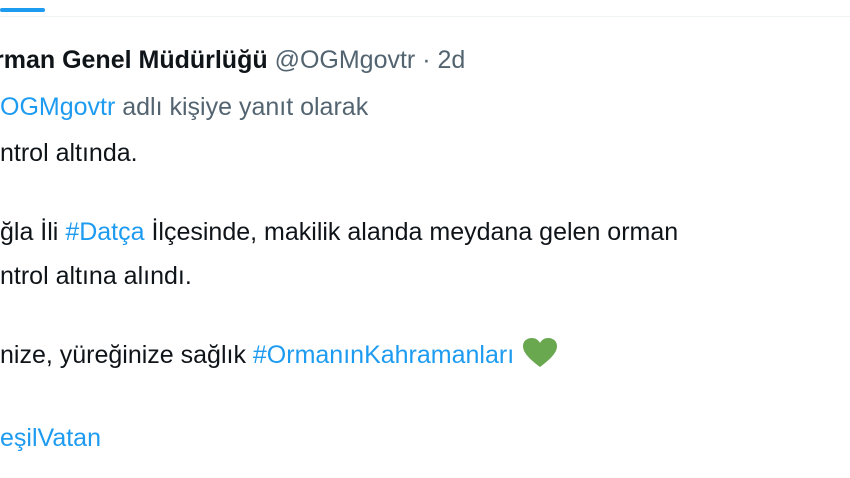 This screenshot has width=850, height=478. What do you see at coordinates (33, 232) in the screenshot?
I see `tweet-text-segment: ğla İli` at bounding box center [33, 232].